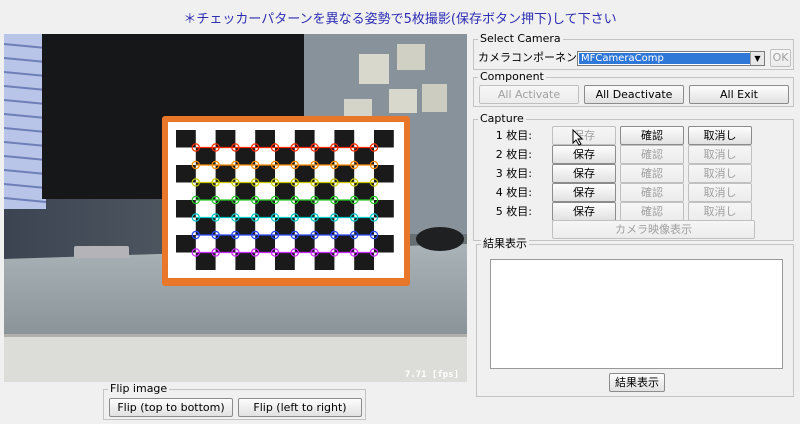 The image size is (800, 424). I want to click on cancel-button-2: 取消し, so click(720, 154).